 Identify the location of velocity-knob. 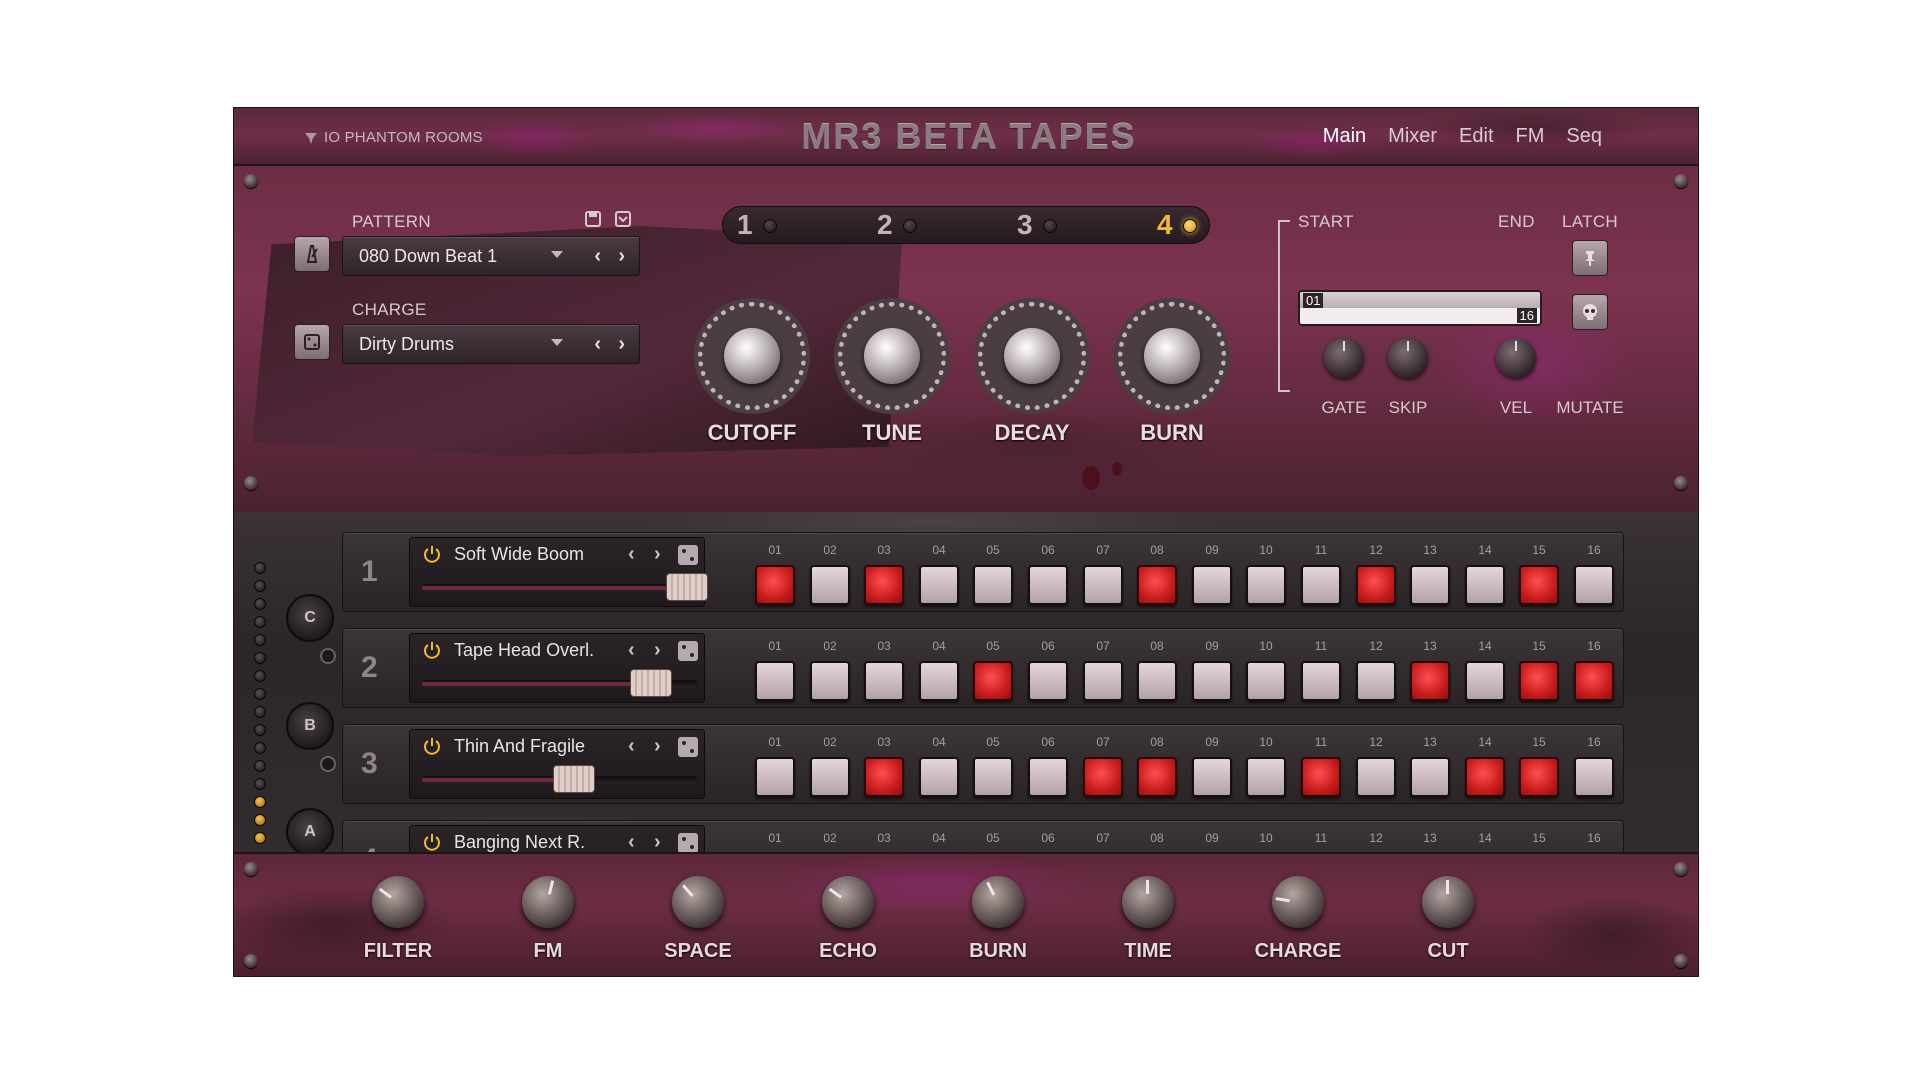
(1516, 358).